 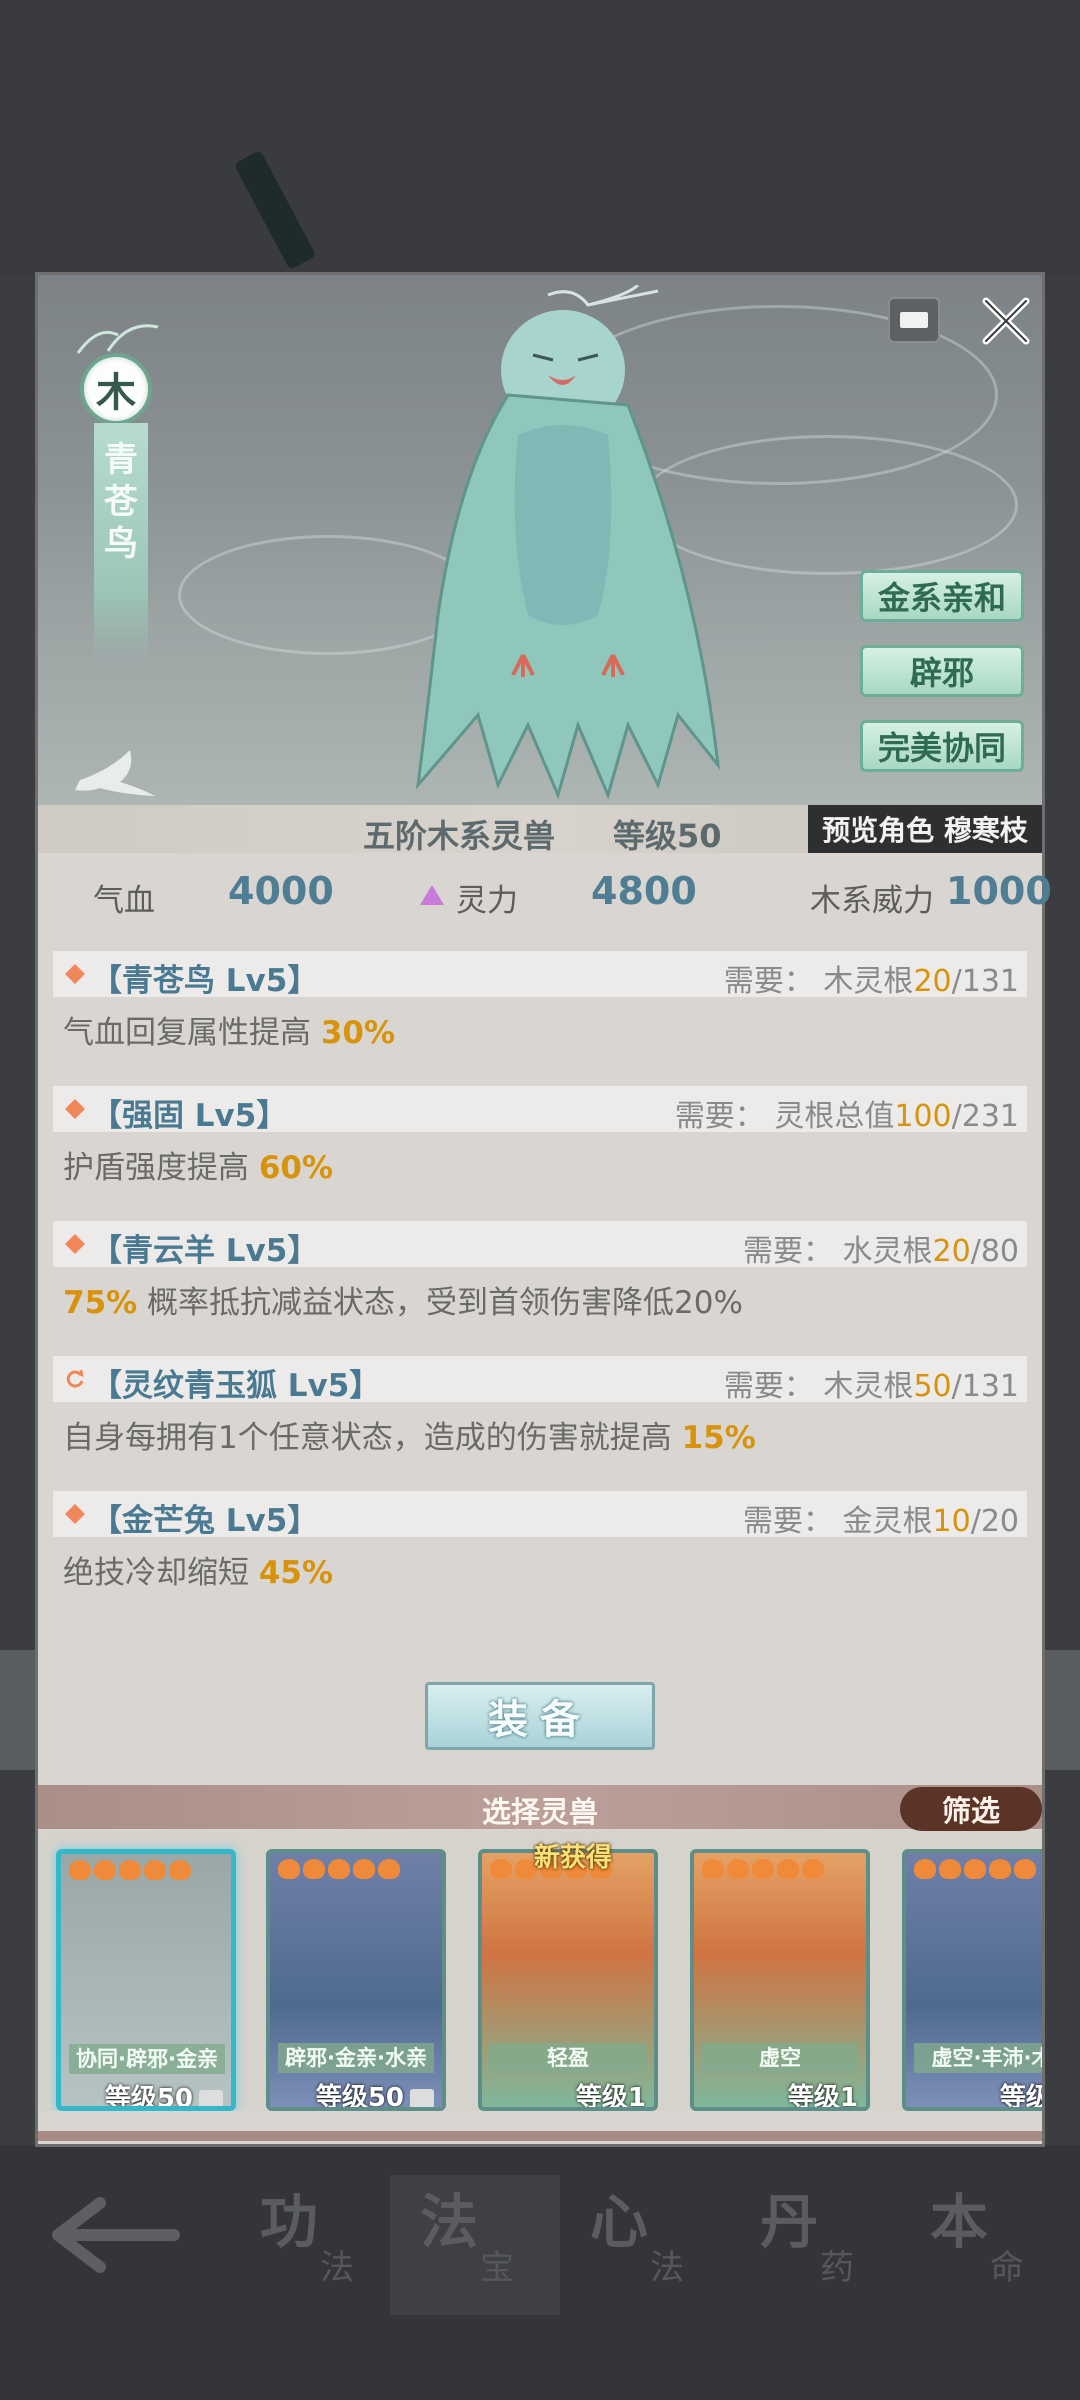 I want to click on skill-description: 75% 概率抵抗减益状态，受到首领伤害降低20%, so click(x=545, y=1299).